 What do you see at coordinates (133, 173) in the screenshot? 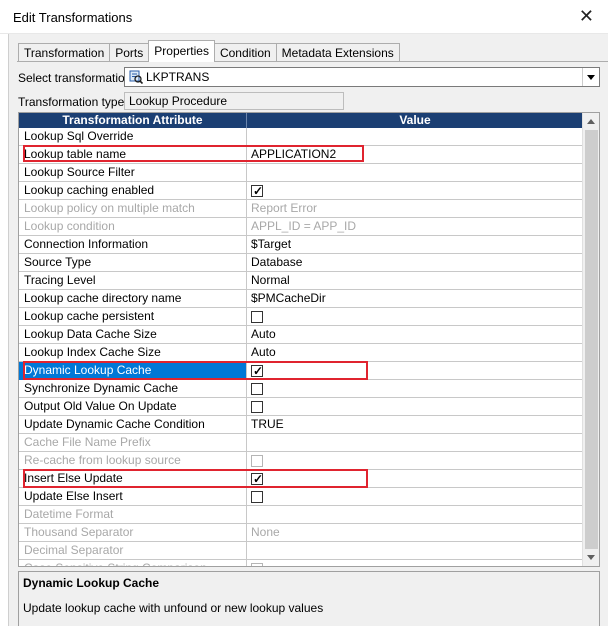
I see `attribute-cell: Lookup Source Filter` at bounding box center [133, 173].